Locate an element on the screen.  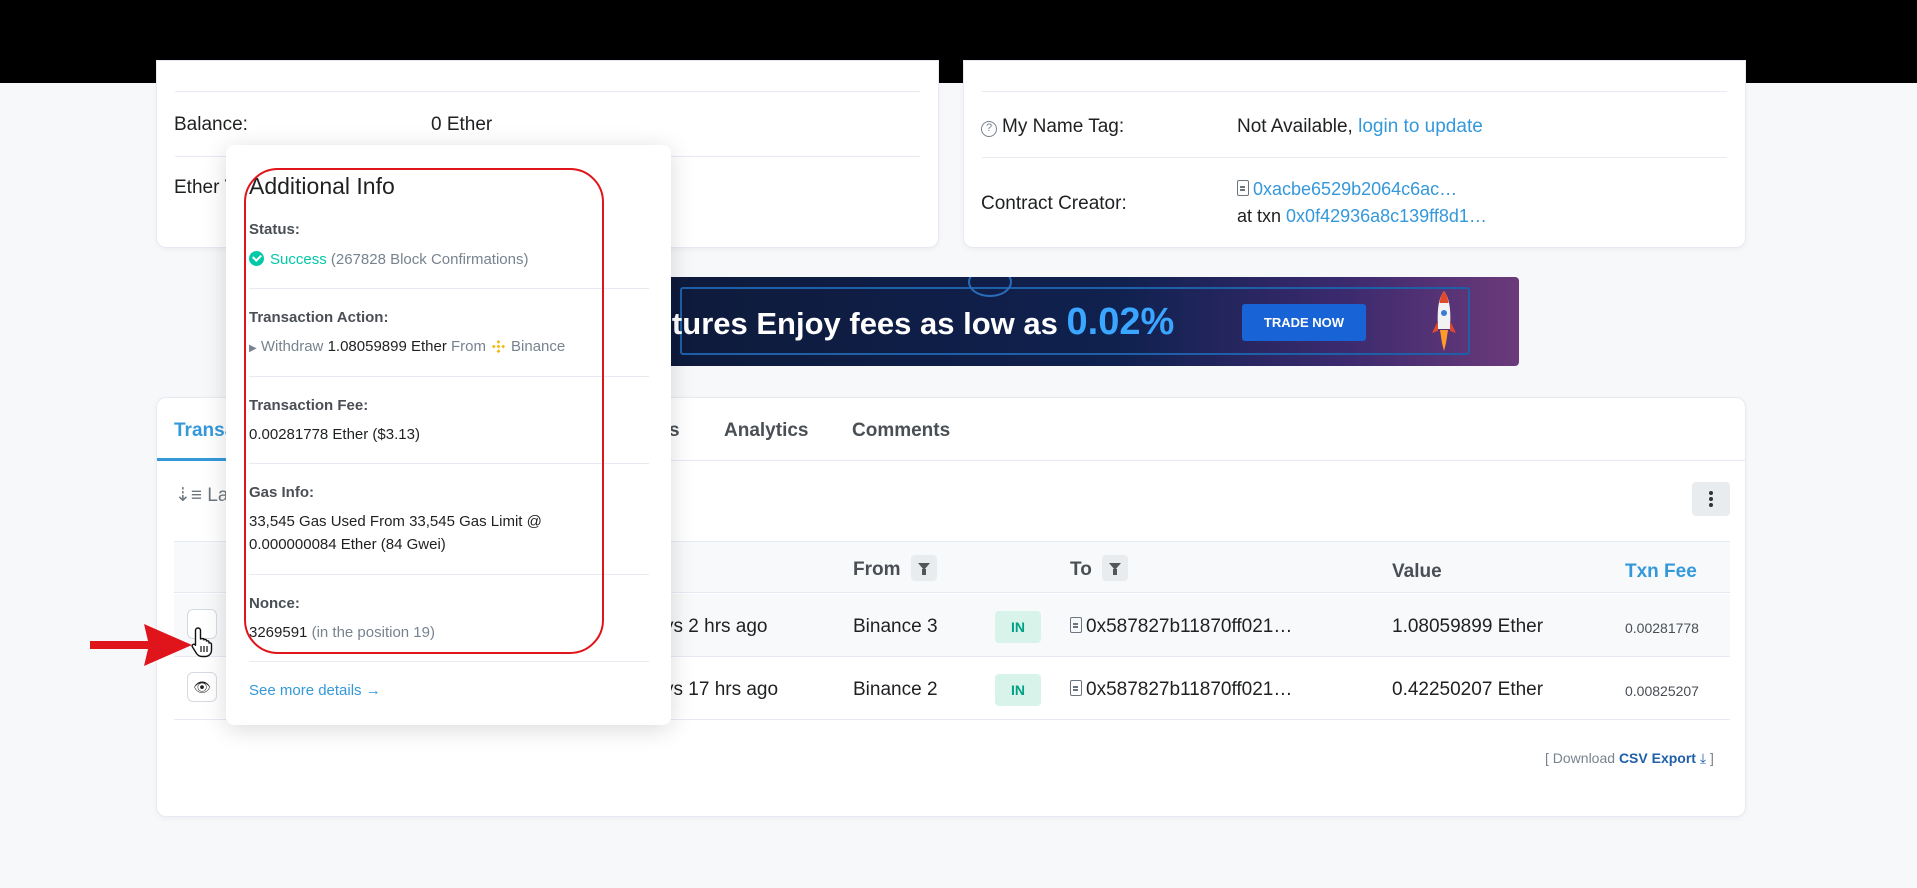
header-txn-fee: Txn Fee is located at coordinates (1661, 572).